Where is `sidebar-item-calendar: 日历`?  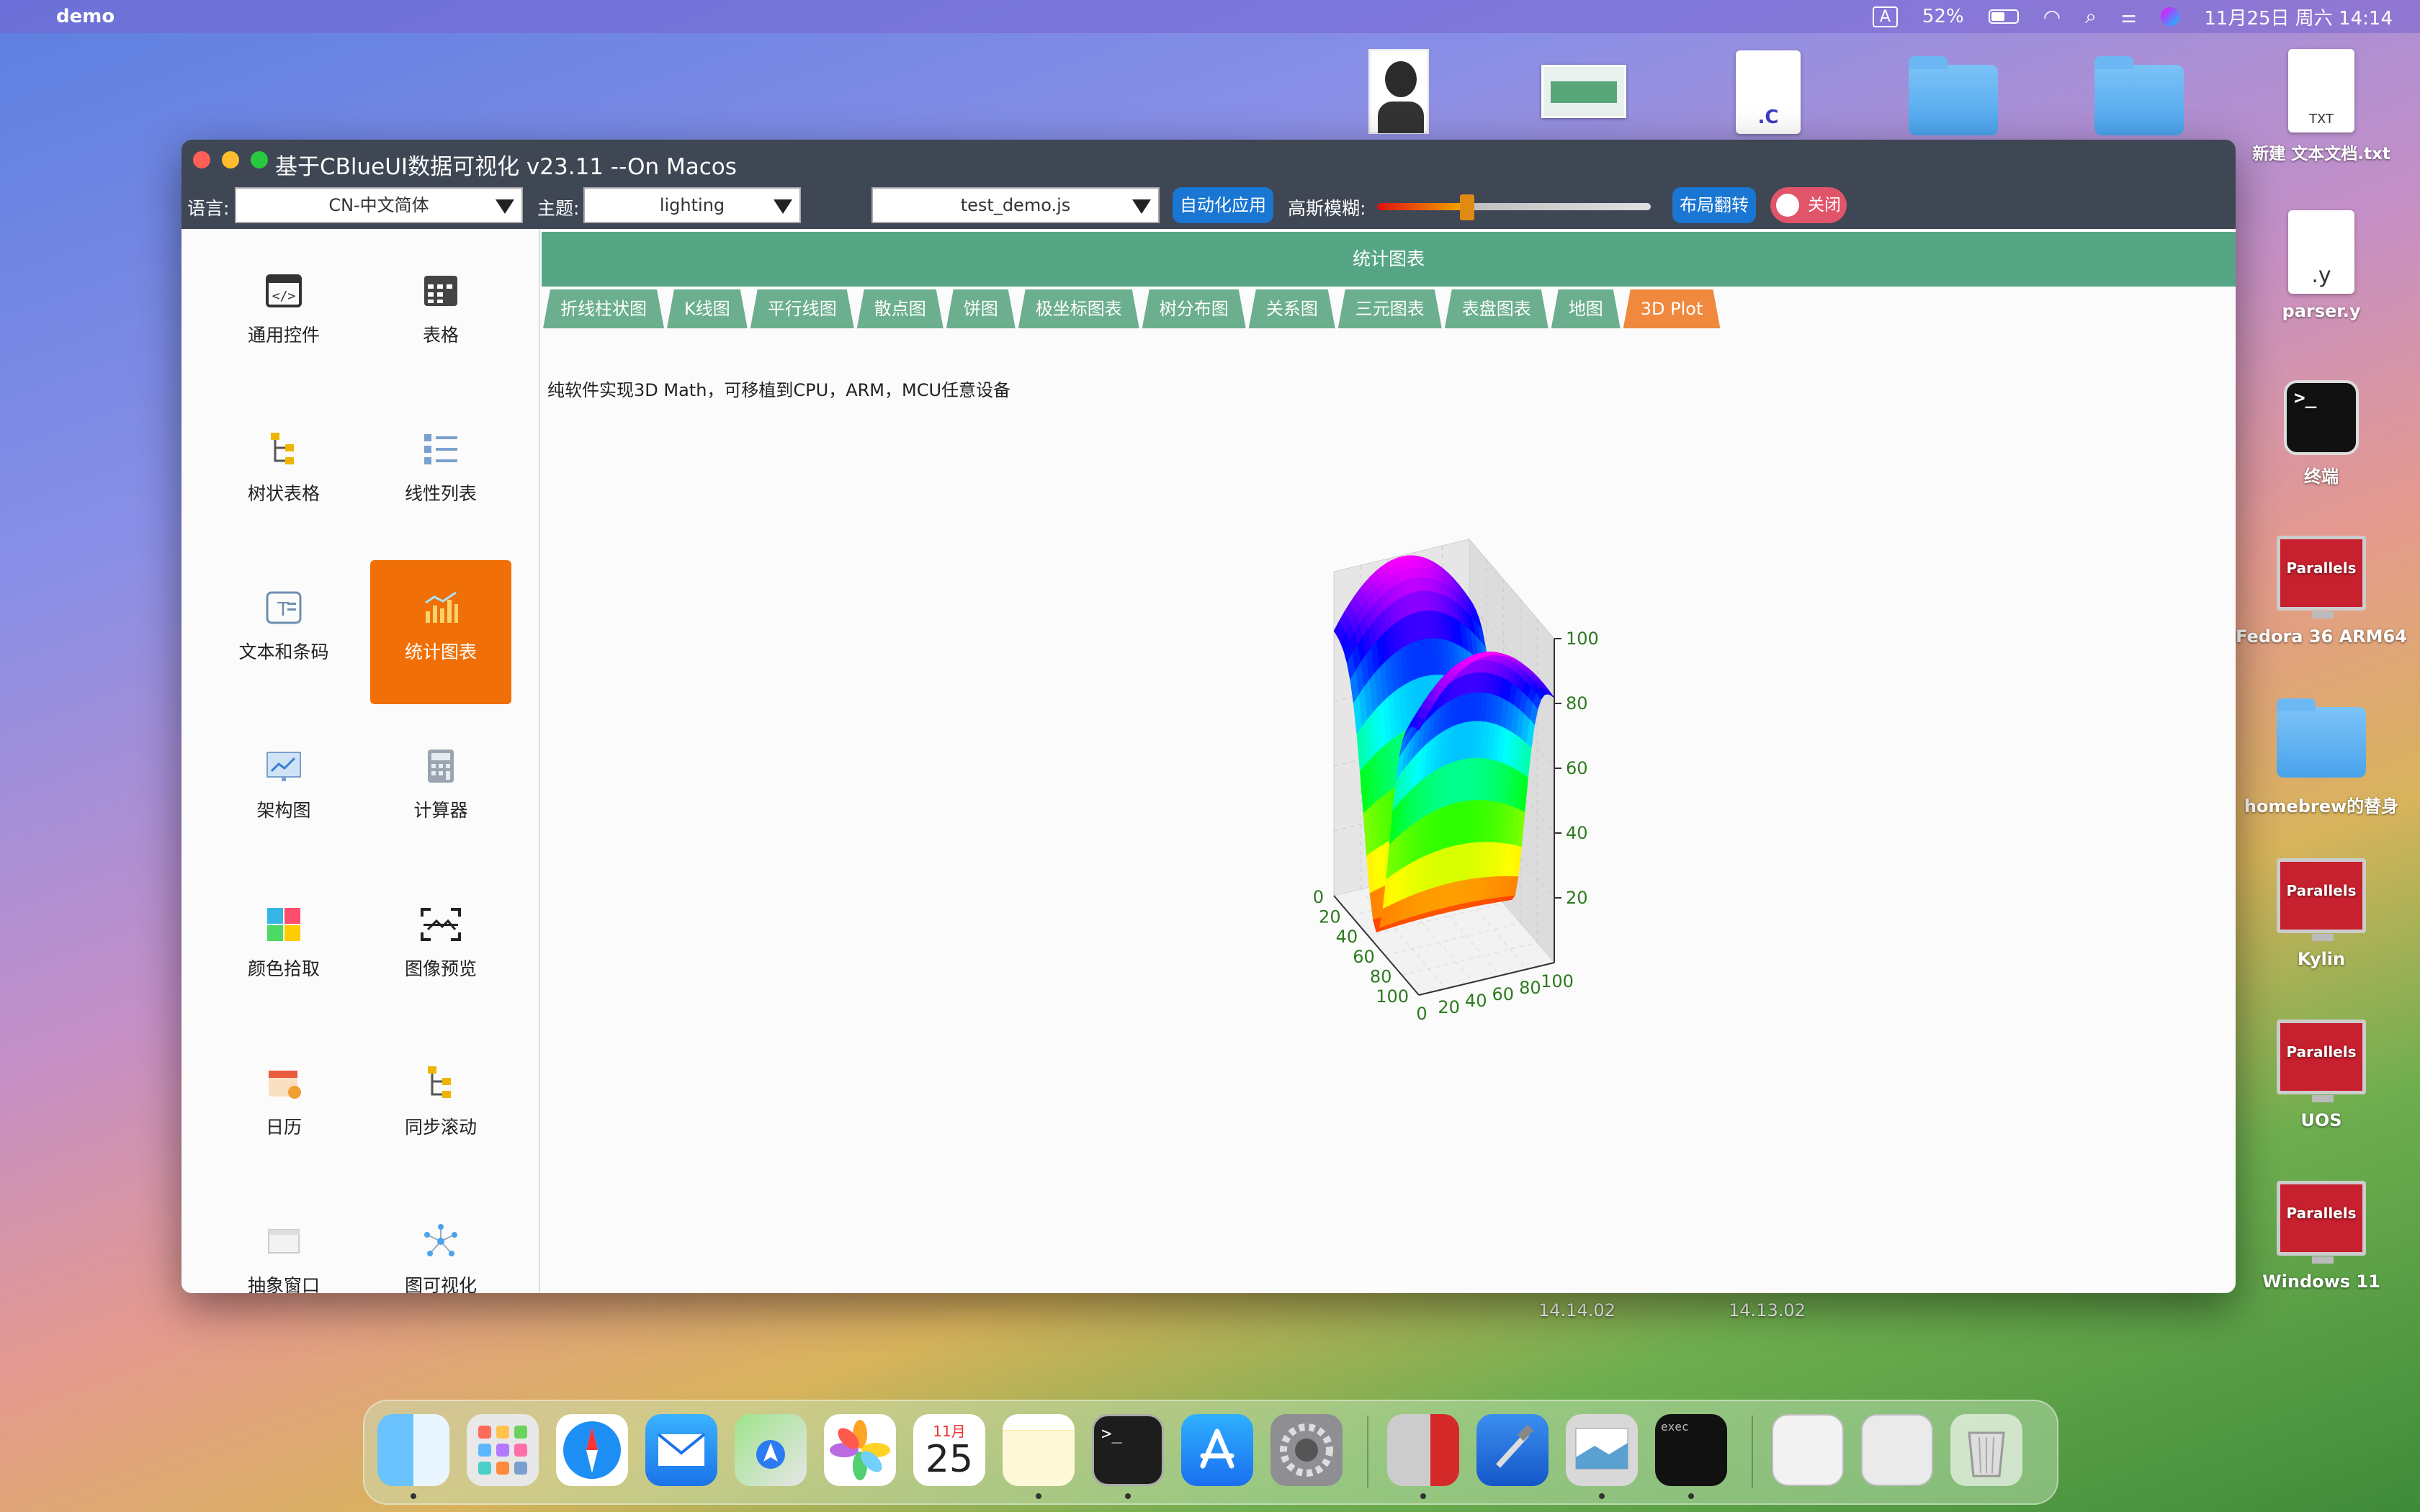
sidebar-item-calendar: 日历 is located at coordinates (283, 1107).